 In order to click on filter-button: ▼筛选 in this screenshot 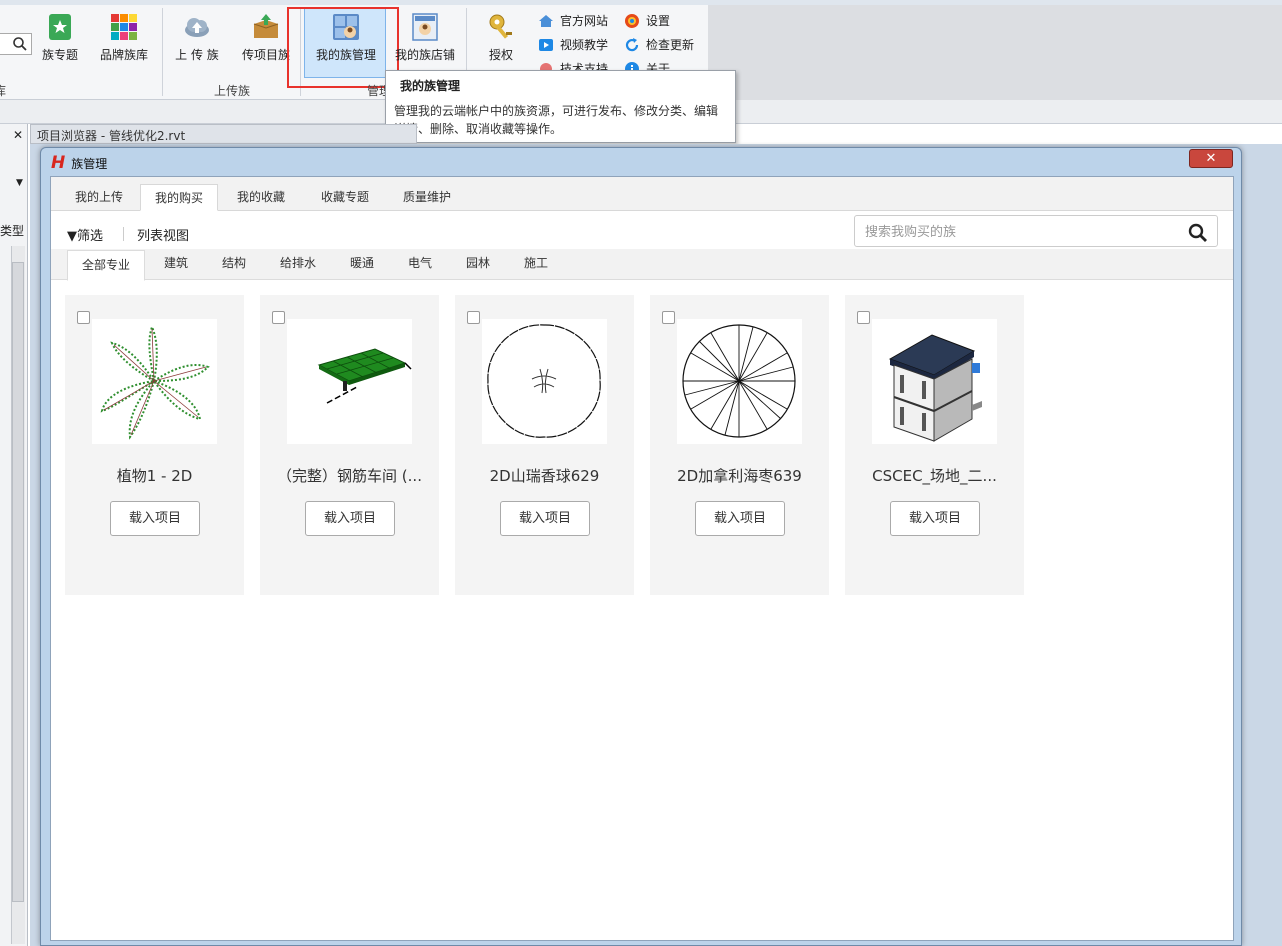, I will do `click(85, 234)`.